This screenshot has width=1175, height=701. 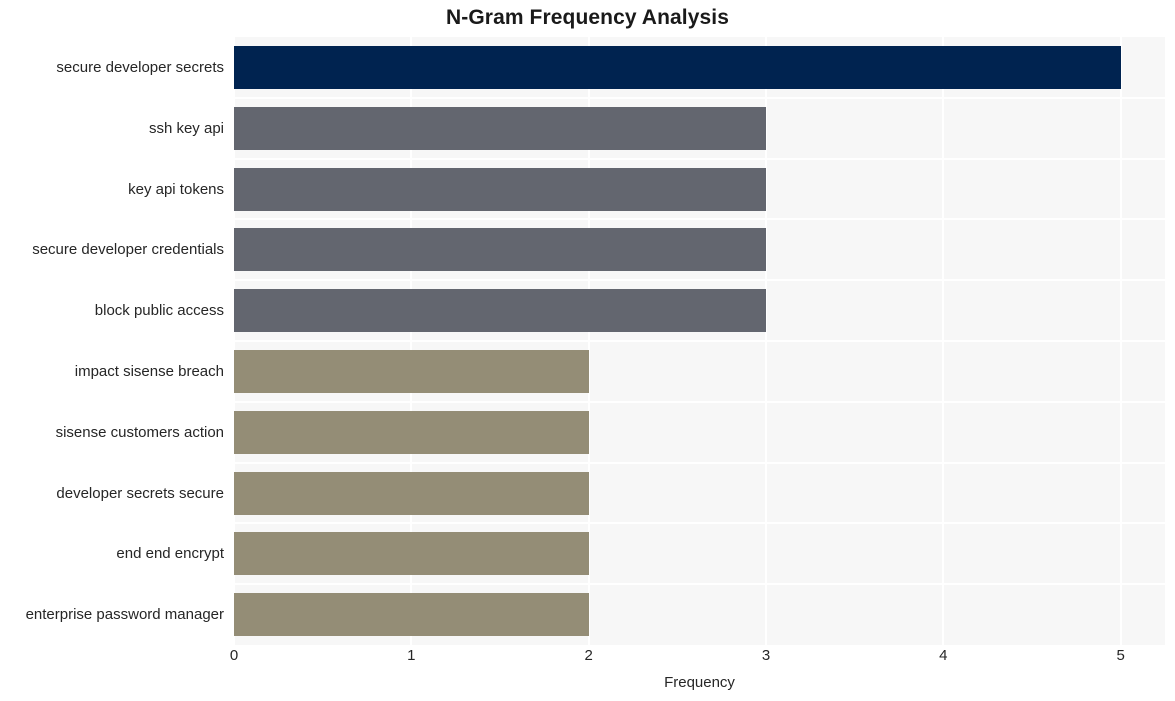 I want to click on page-title: N-Gram Frequency Analysis, so click(x=587, y=17).